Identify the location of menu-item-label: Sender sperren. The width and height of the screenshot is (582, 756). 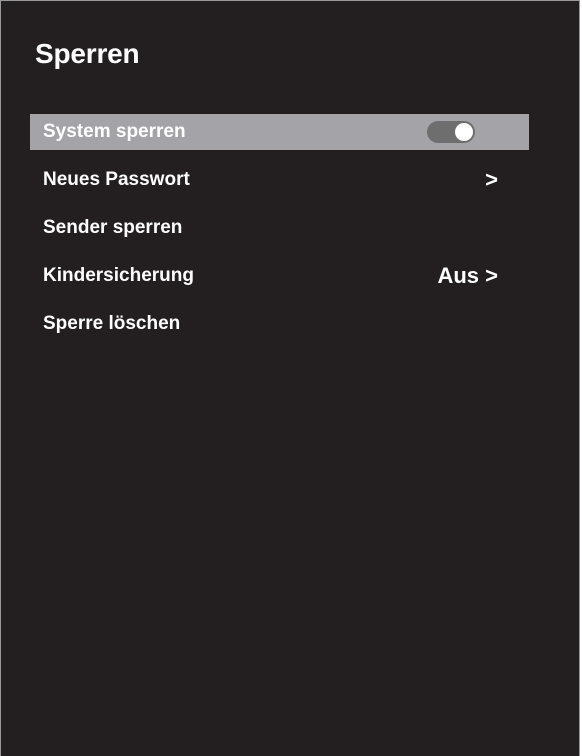
(113, 227).